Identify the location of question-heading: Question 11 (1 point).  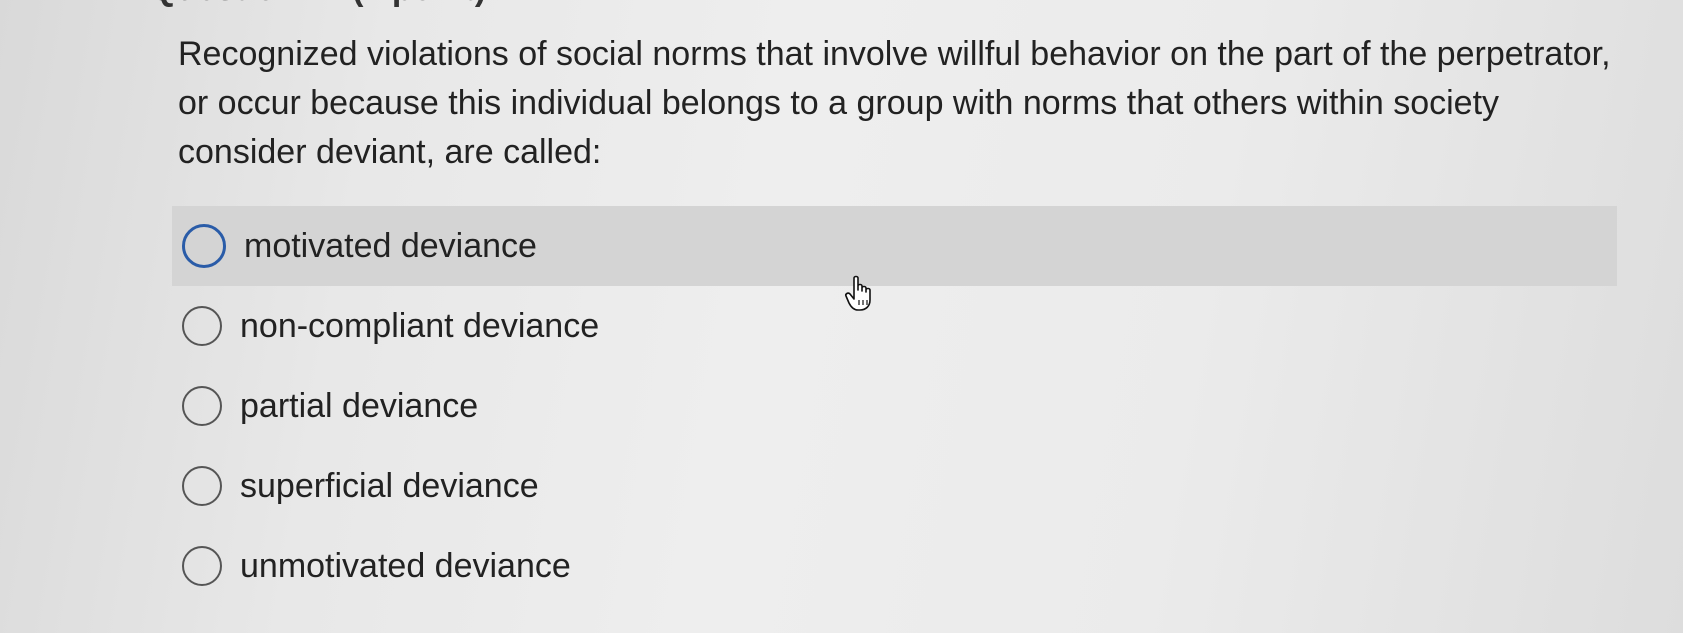
(318, 4).